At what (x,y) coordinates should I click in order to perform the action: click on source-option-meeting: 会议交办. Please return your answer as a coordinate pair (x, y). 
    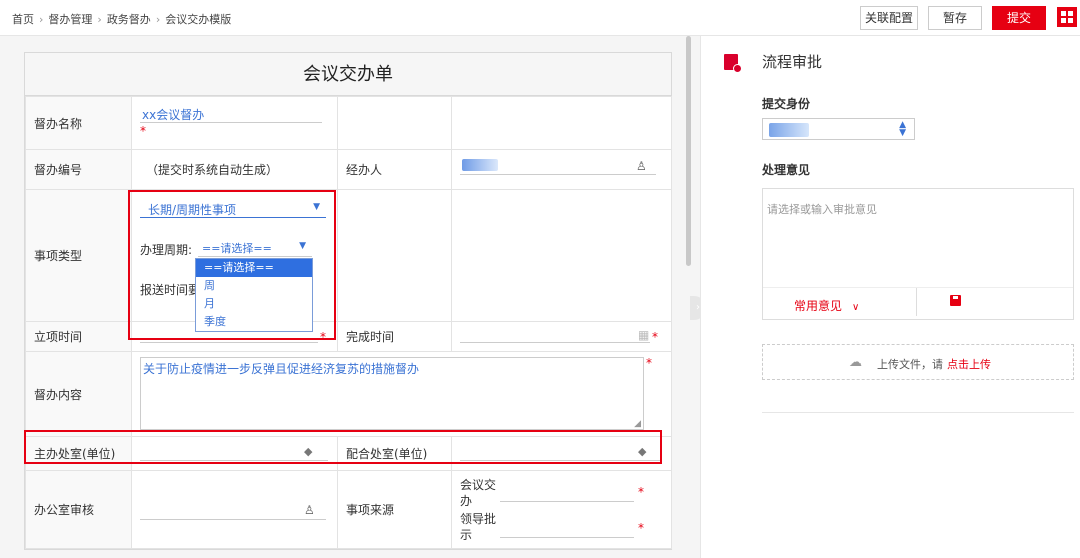
    Looking at the image, I should click on (483, 493).